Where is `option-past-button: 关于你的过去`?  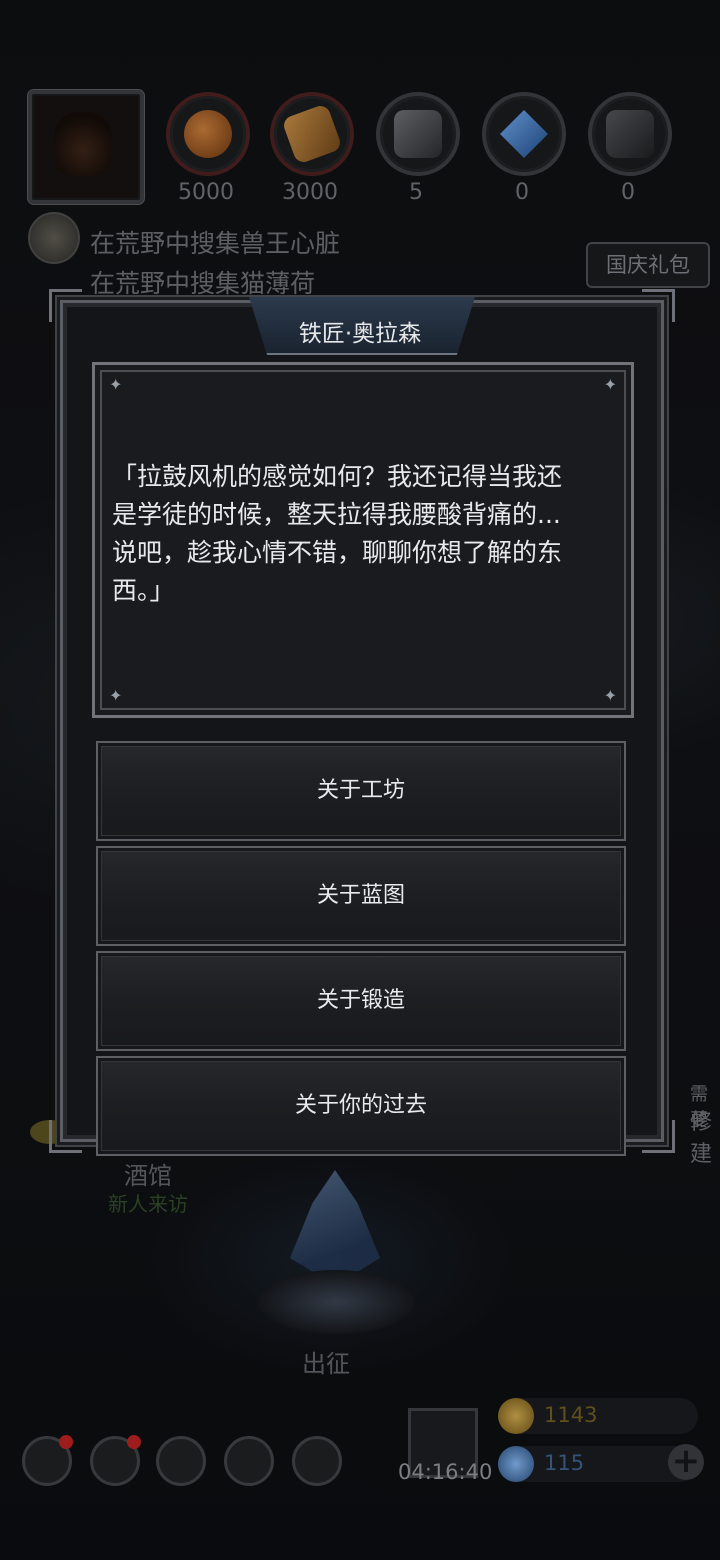
option-past-button: 关于你的过去 is located at coordinates (361, 1106).